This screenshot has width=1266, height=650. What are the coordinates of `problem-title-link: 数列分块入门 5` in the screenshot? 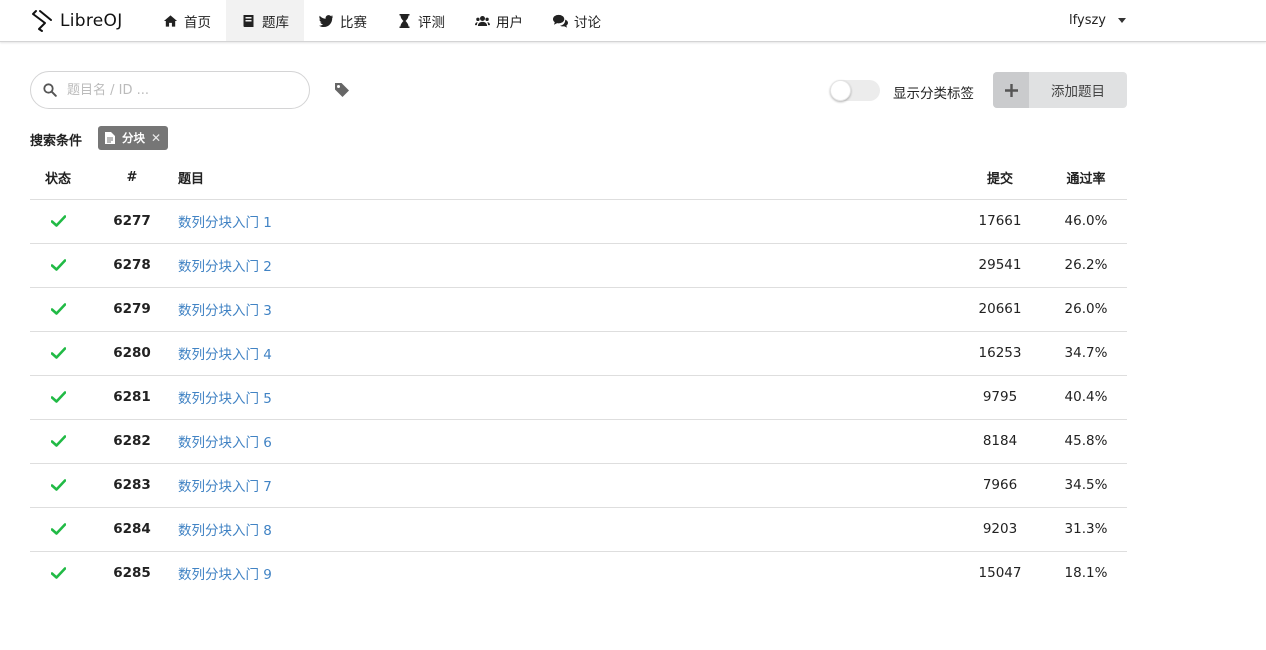 It's located at (225, 399).